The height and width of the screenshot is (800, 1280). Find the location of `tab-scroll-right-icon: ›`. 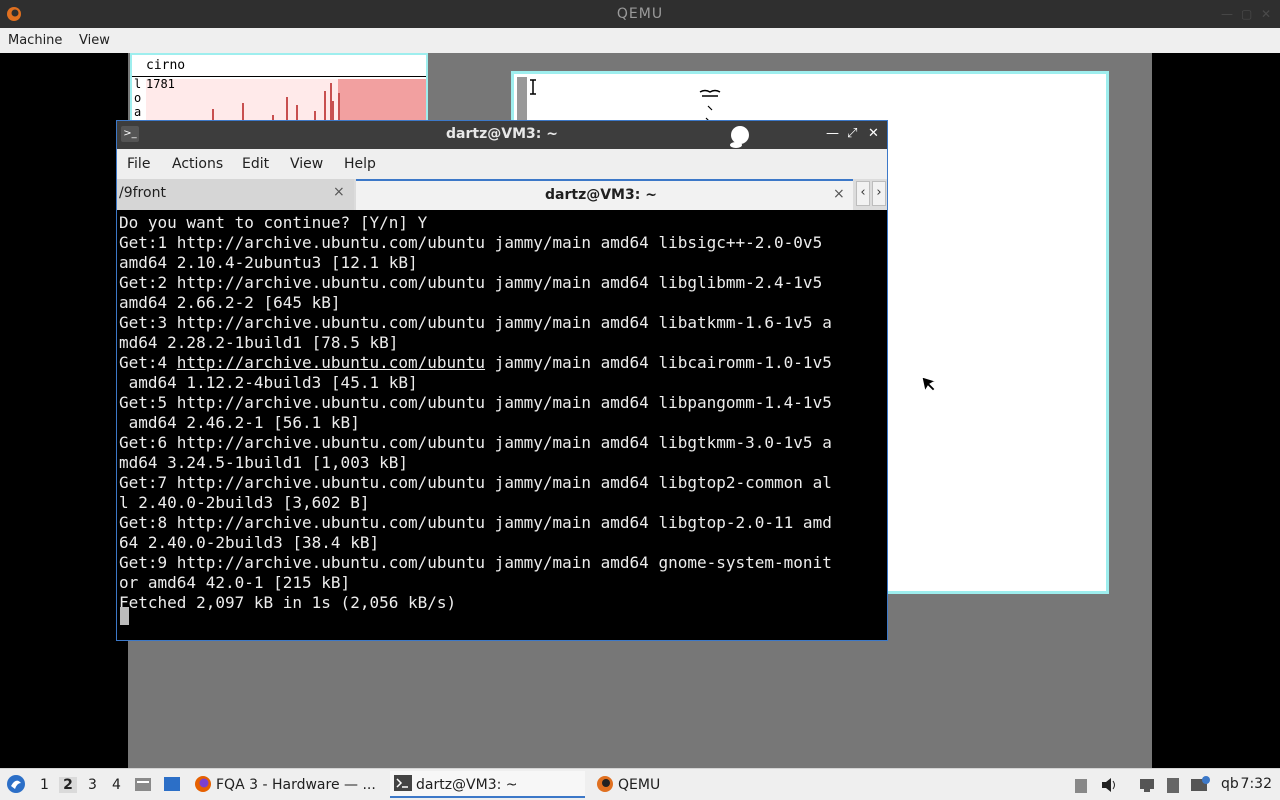

tab-scroll-right-icon: › is located at coordinates (879, 193).